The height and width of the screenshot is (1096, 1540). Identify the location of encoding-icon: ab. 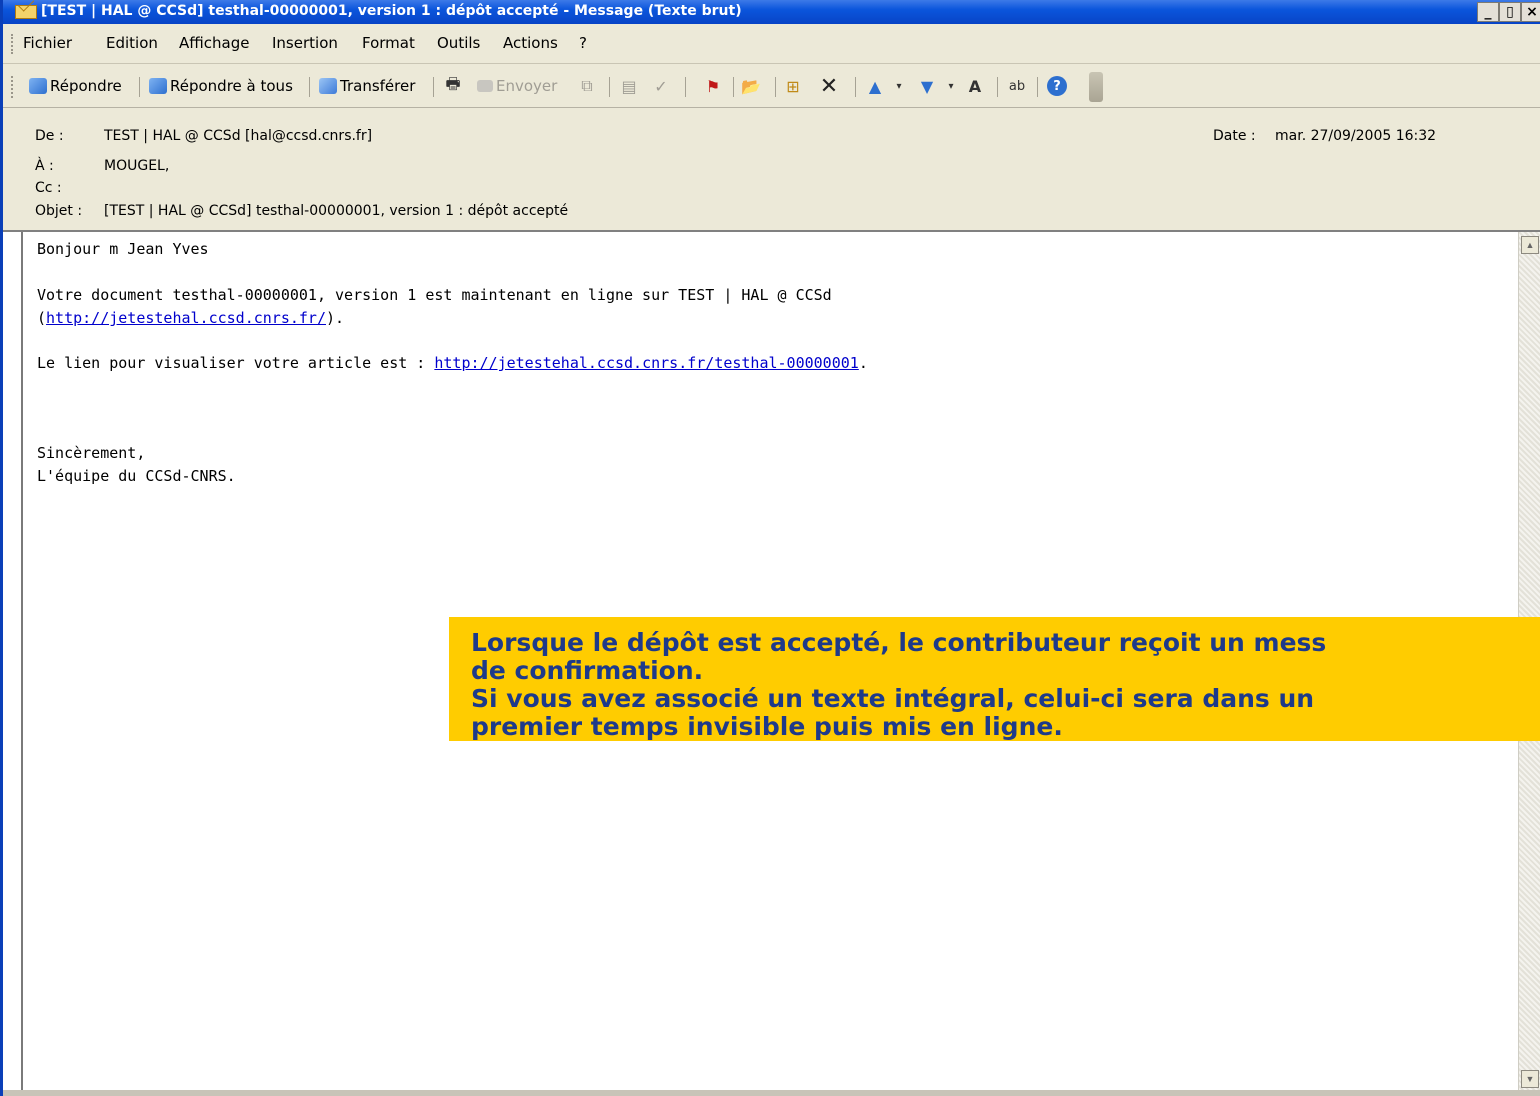
(1017, 86).